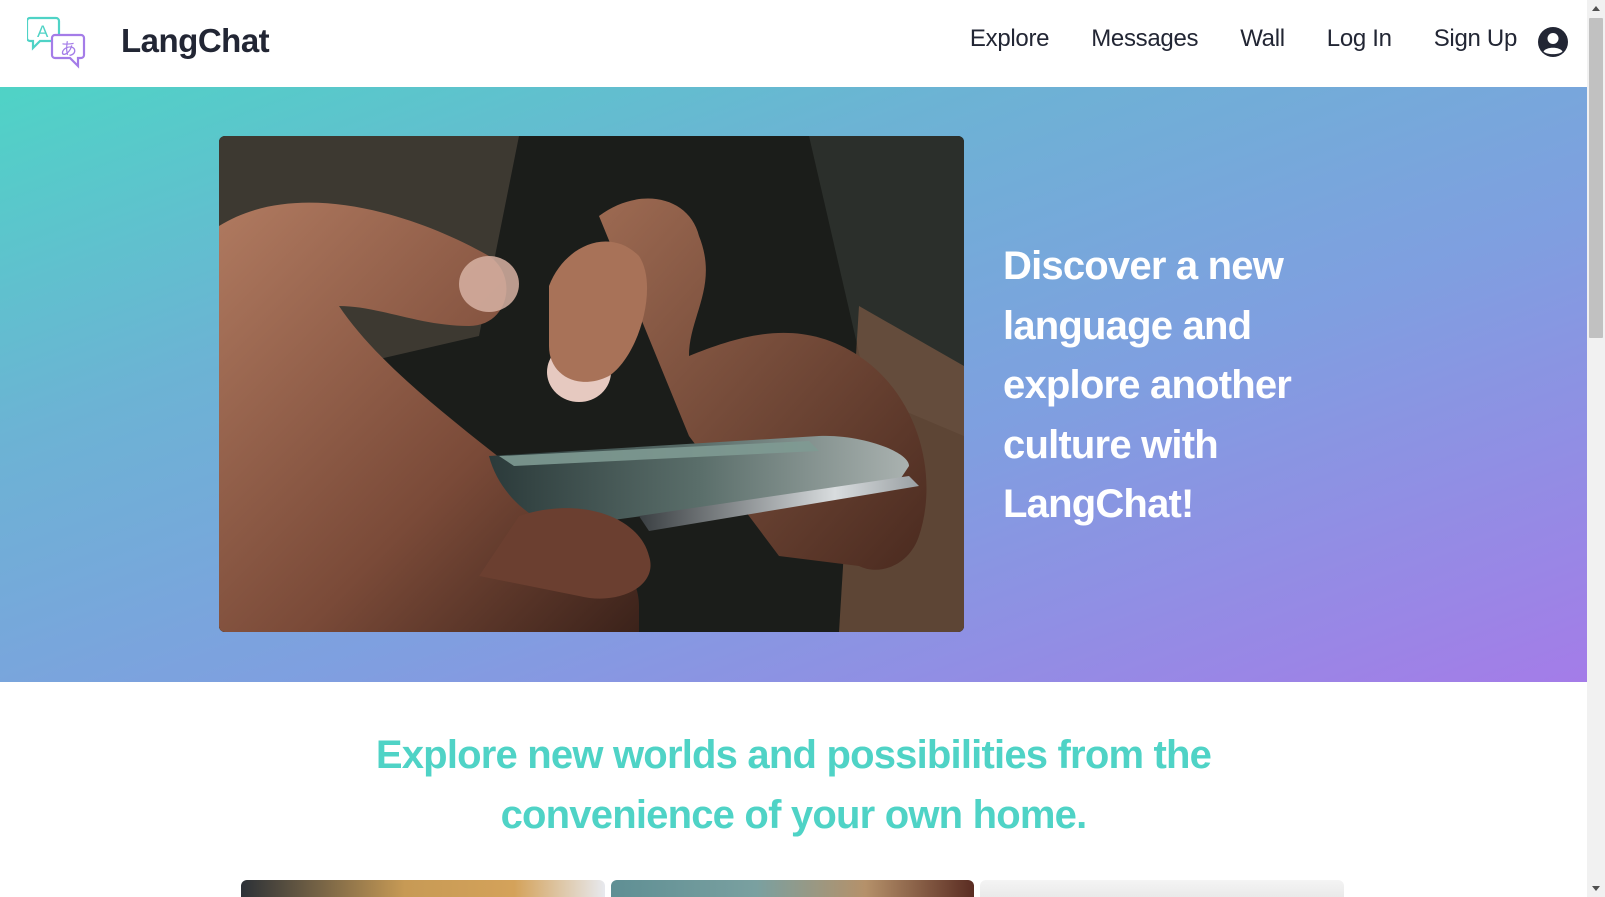 Image resolution: width=1605 pixels, height=897 pixels. I want to click on main-nav: Explore Messages Wall Log In Sign Up, so click(1243, 39).